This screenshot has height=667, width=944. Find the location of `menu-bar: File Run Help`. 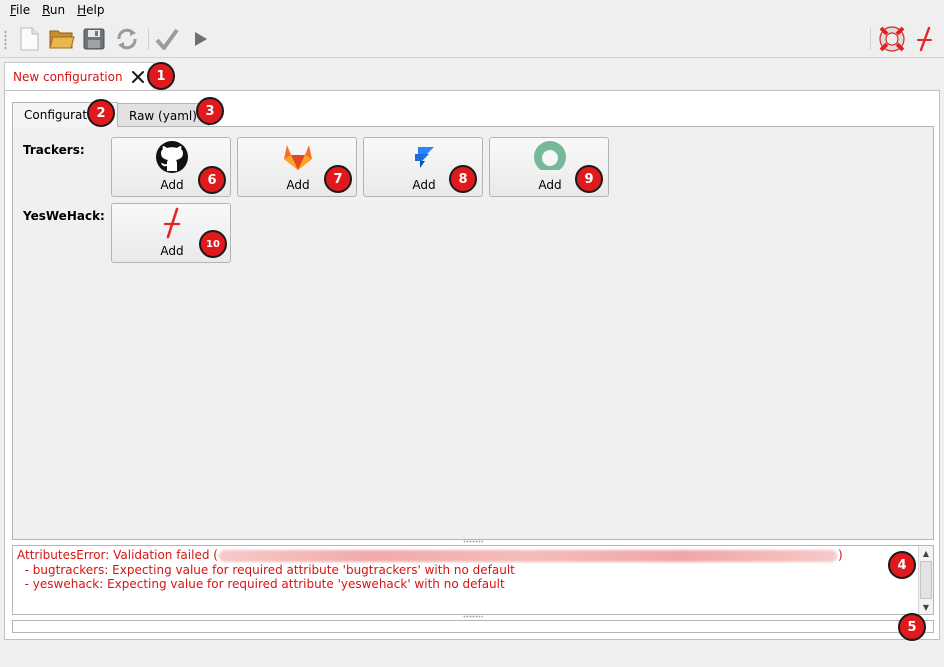

menu-bar: File Run Help is located at coordinates (472, 10).